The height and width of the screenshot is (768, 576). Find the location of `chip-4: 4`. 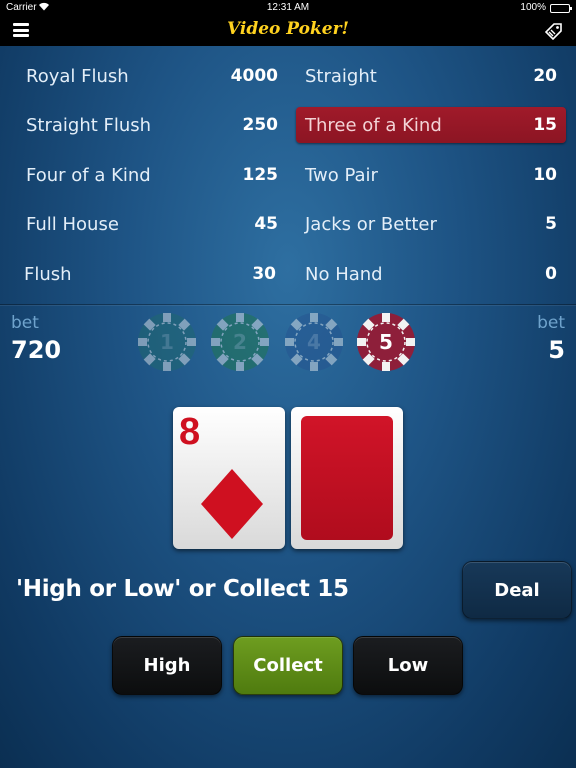

chip-4: 4 is located at coordinates (314, 342).